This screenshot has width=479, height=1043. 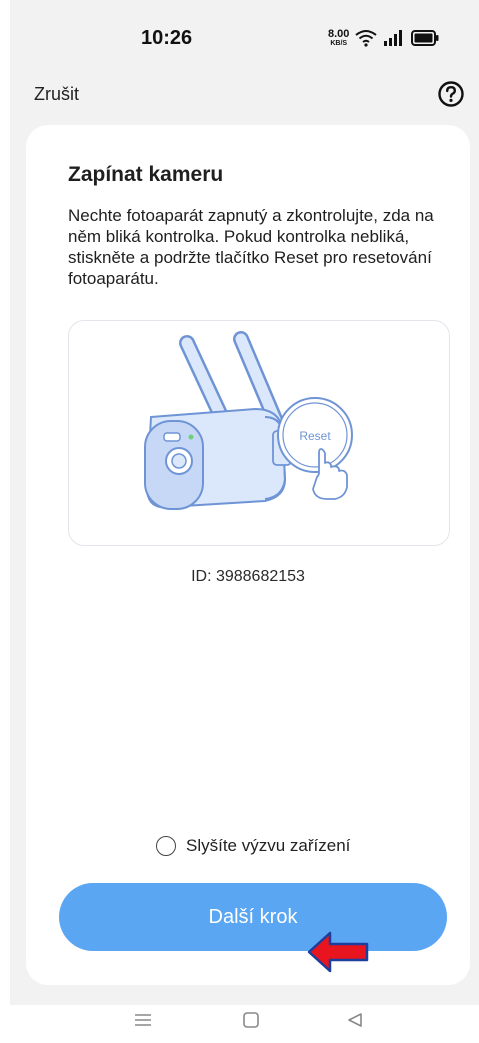 I want to click on wifi-icon, so click(x=366, y=38).